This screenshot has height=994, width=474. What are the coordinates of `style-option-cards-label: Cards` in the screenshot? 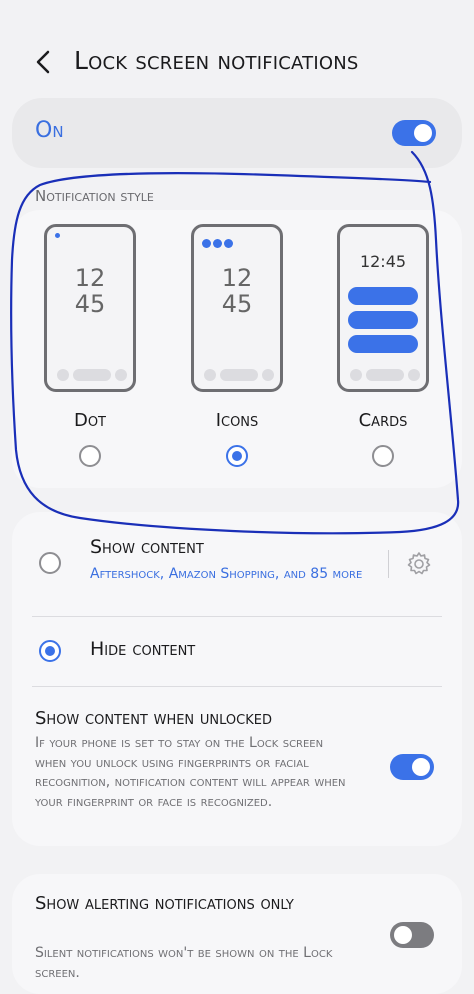 It's located at (383, 420).